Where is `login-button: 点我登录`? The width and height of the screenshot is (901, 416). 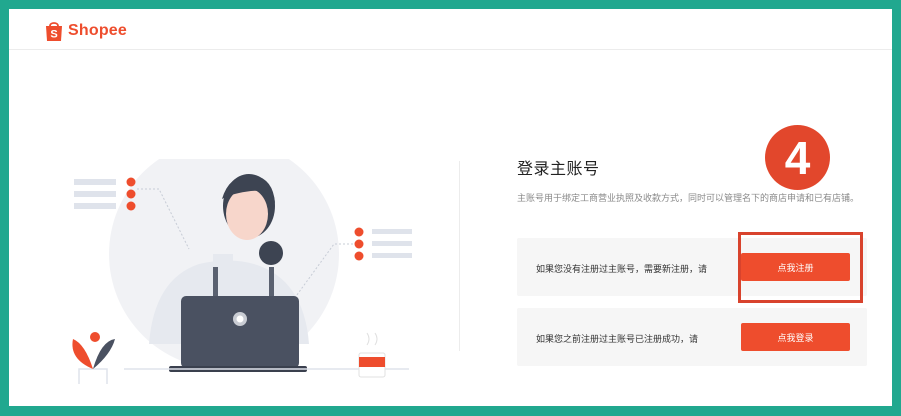
login-button: 点我登录 is located at coordinates (795, 337).